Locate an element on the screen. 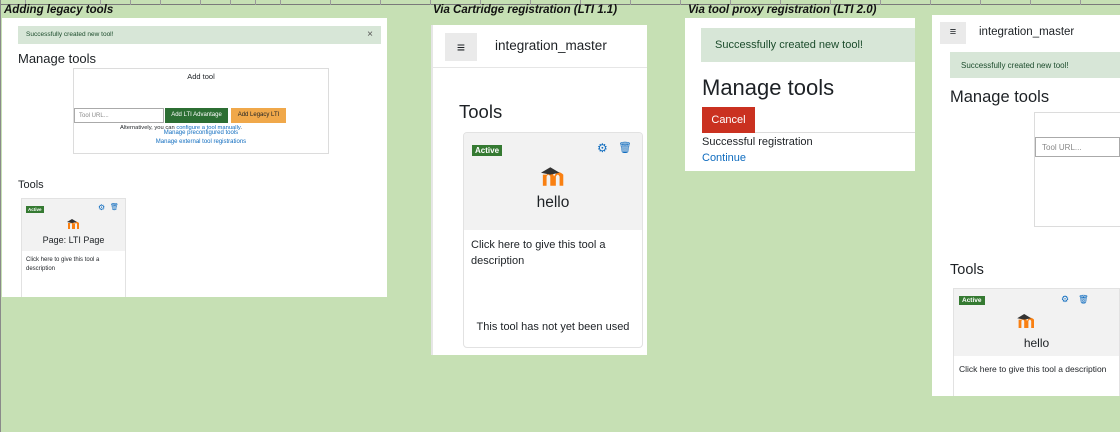  registration-status: Successful registration is located at coordinates (757, 142).